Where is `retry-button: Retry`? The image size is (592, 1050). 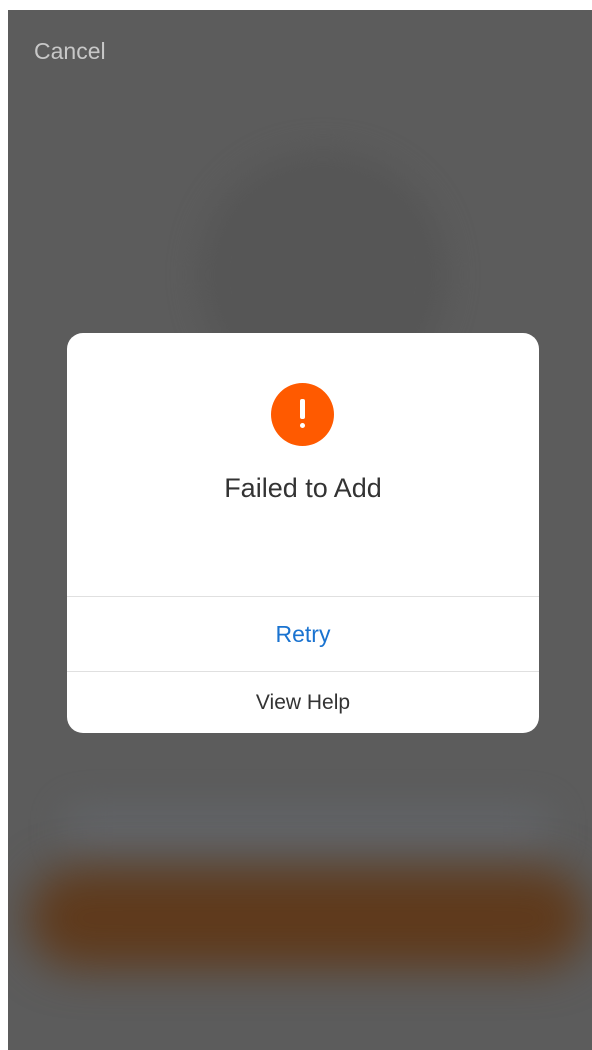
retry-button: Retry is located at coordinates (303, 634).